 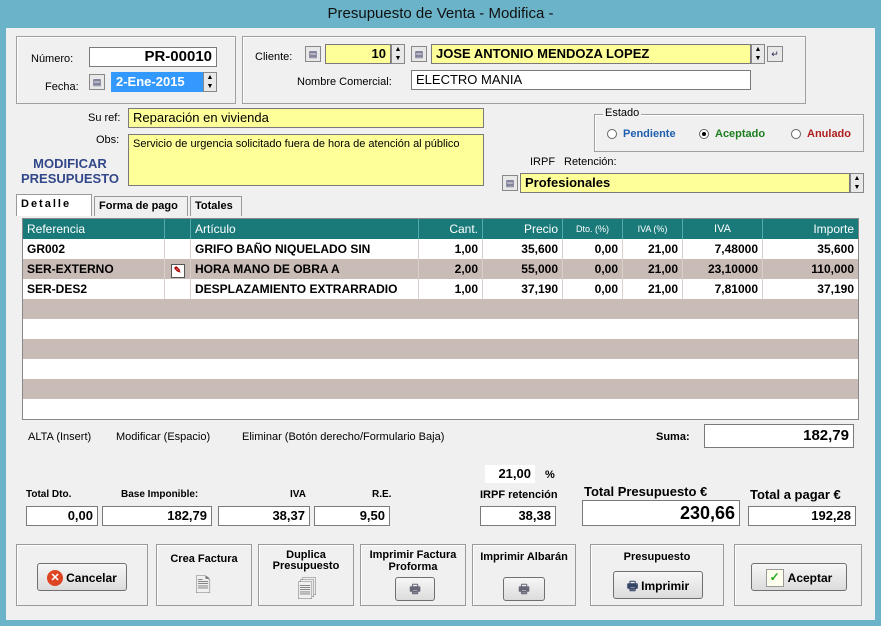 I want to click on estado-anulado-radio, so click(x=796, y=134).